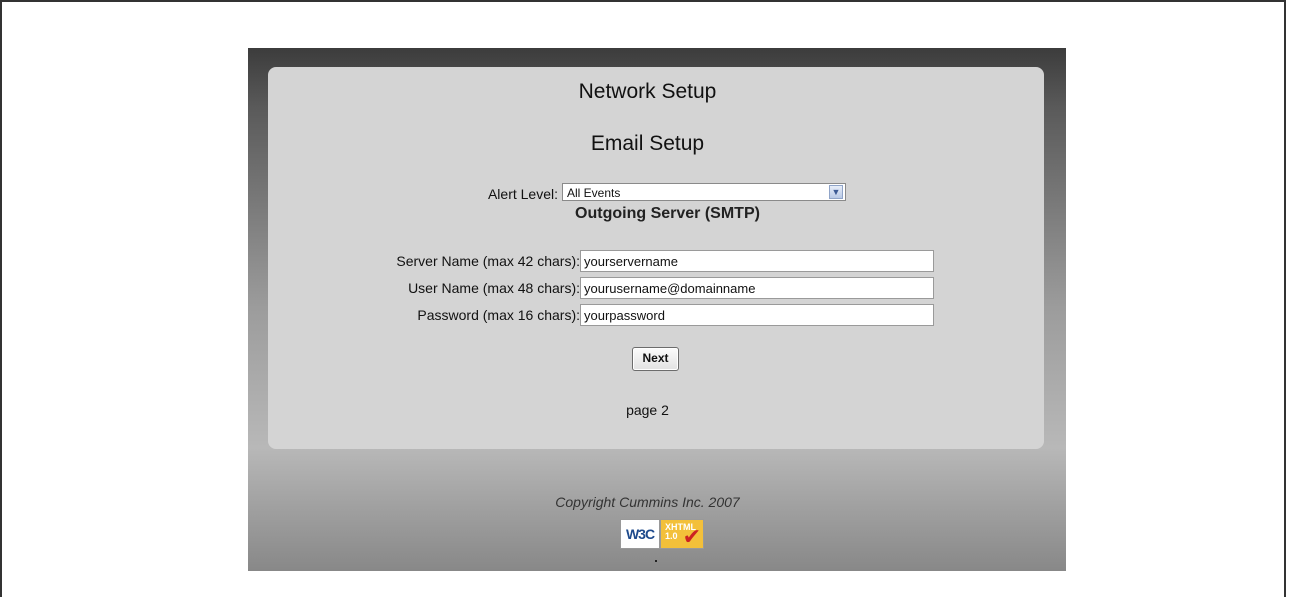 This screenshot has height=599, width=1295. Describe the element at coordinates (640, 534) in the screenshot. I see `w3c-logo: W3C` at that location.